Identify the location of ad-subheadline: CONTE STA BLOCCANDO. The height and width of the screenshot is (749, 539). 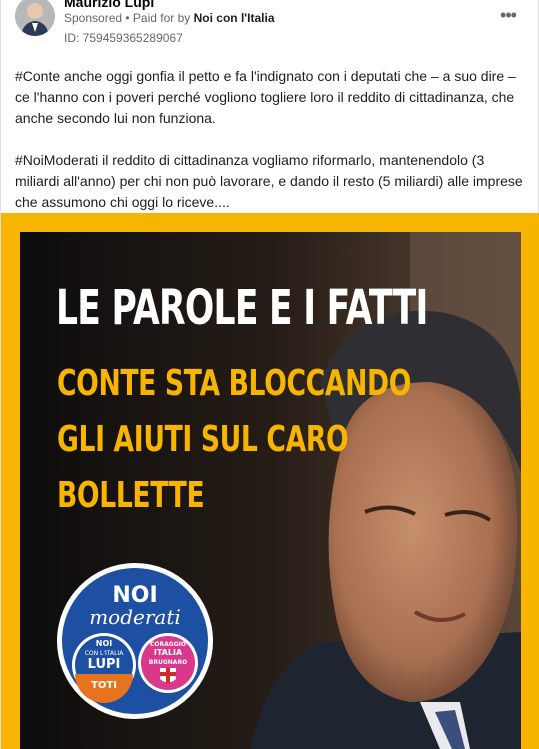
(234, 383).